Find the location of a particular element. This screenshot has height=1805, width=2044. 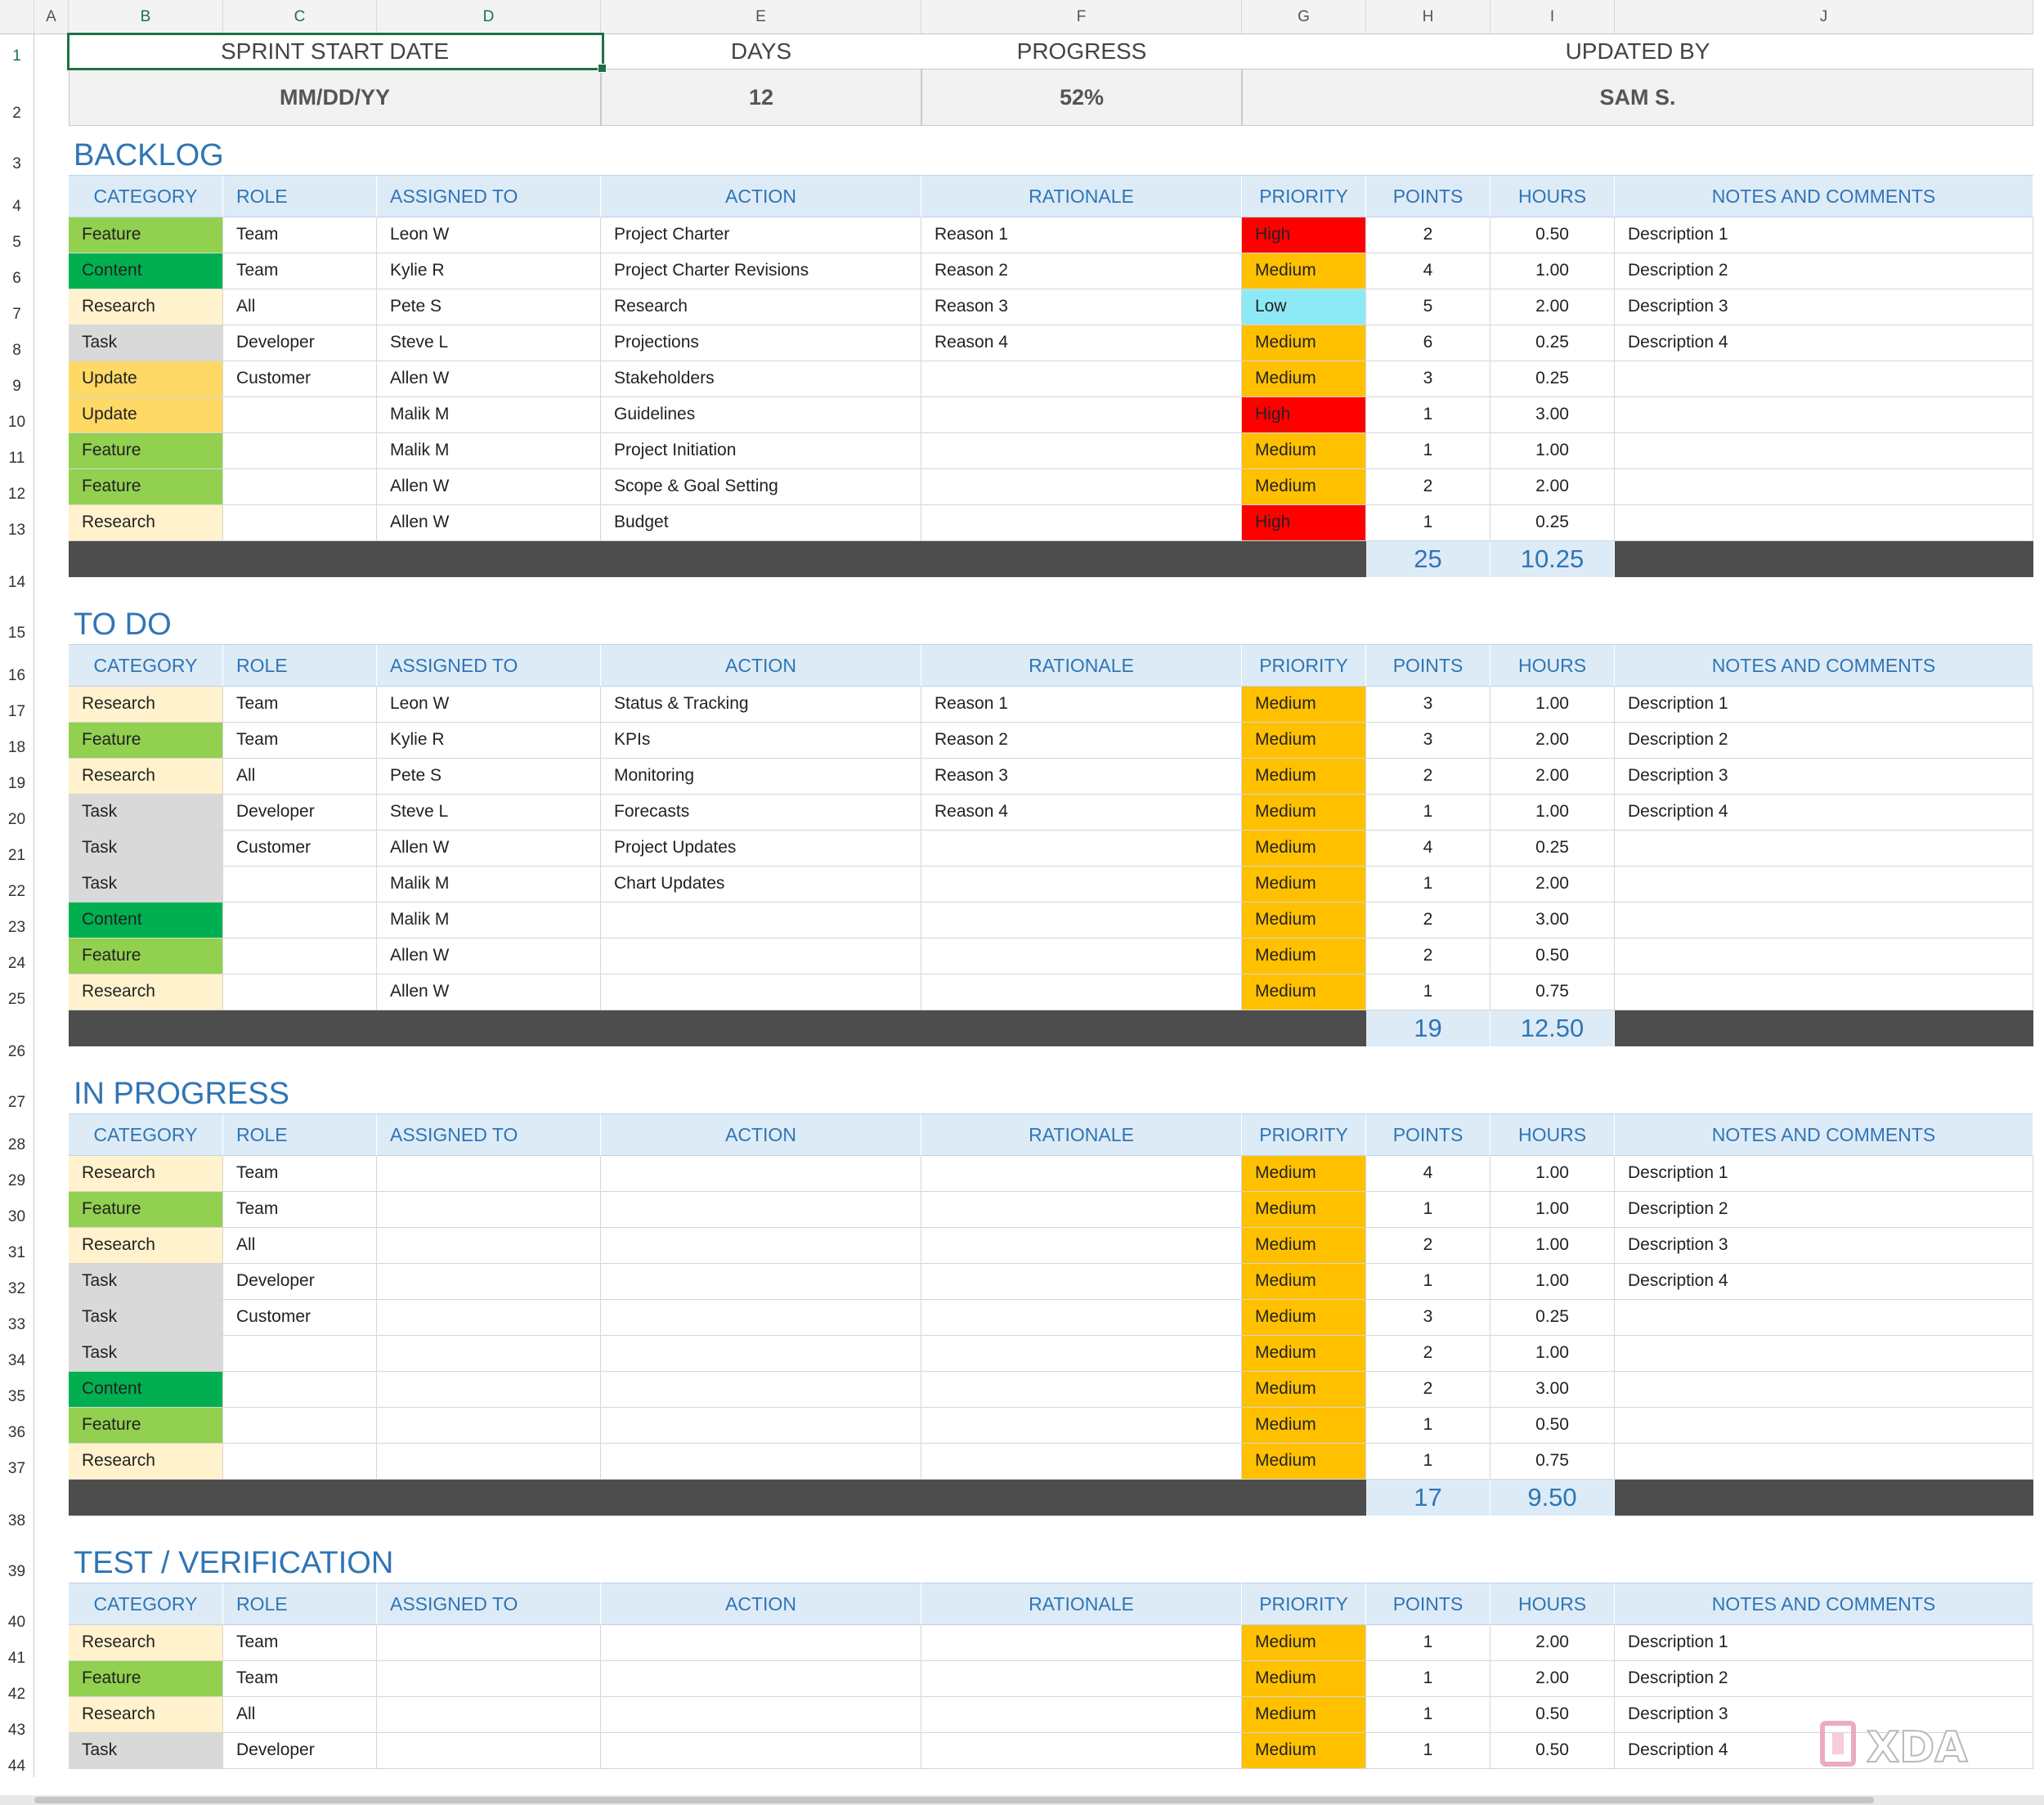

column-header-d: D is located at coordinates (489, 17).